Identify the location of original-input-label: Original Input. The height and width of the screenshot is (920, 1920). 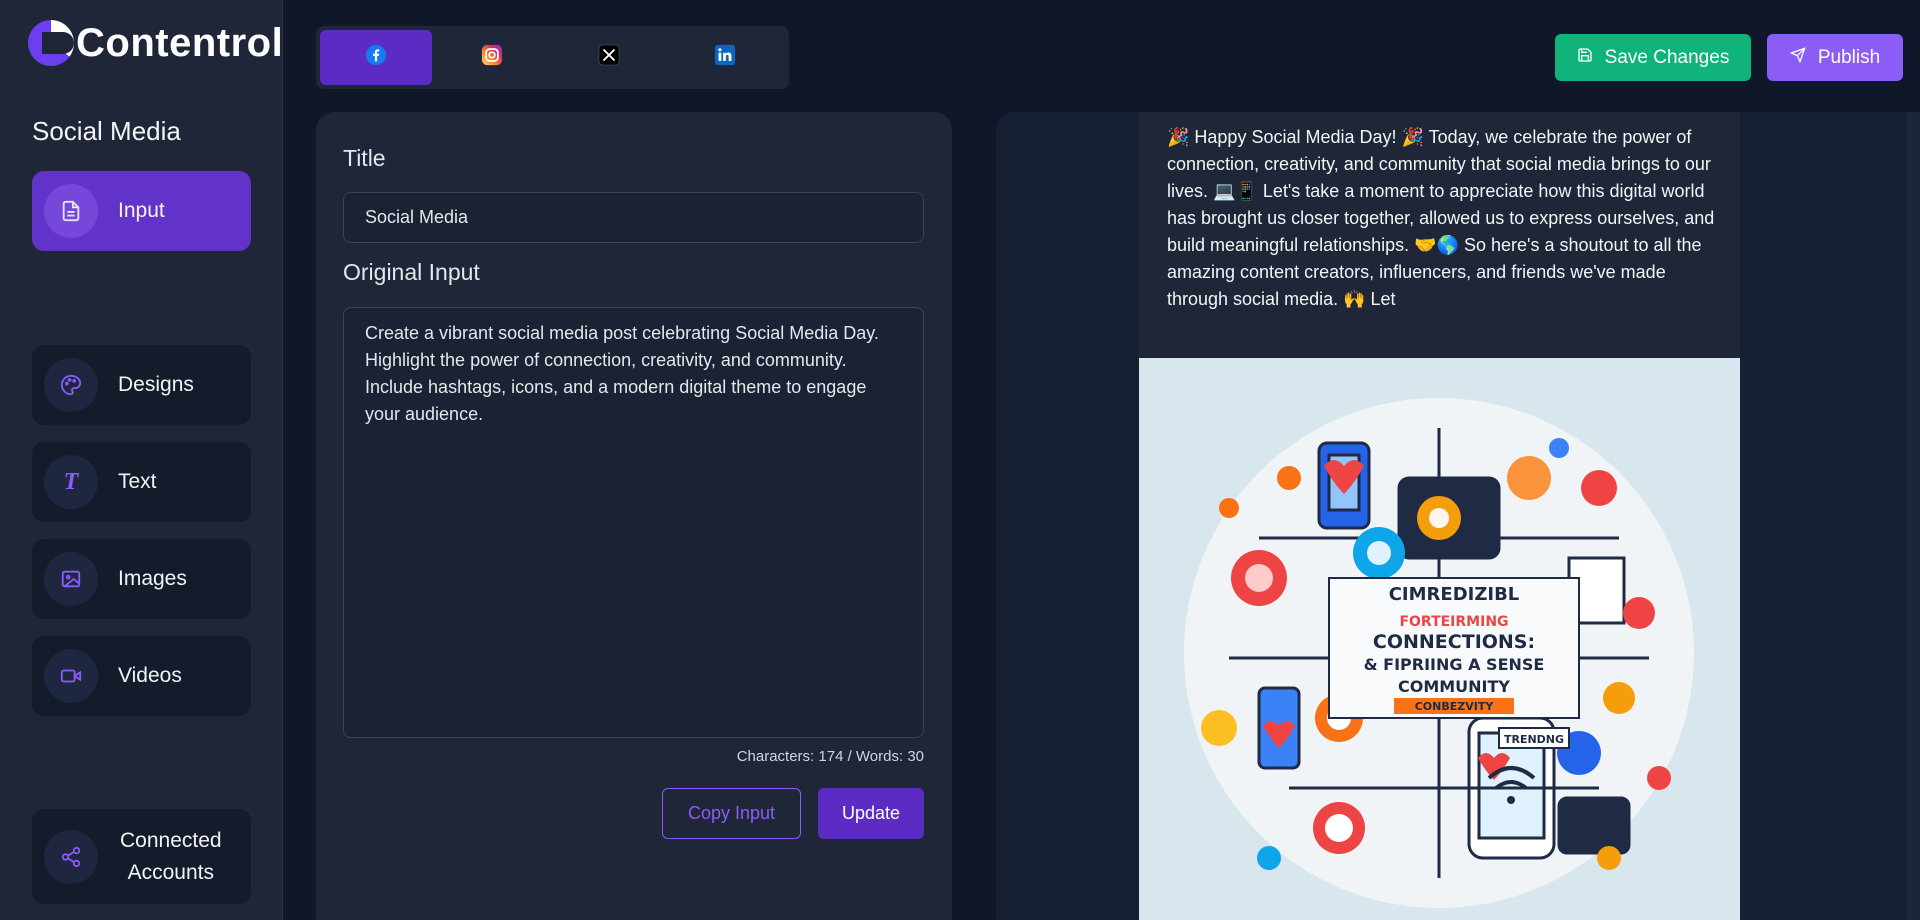
(411, 272).